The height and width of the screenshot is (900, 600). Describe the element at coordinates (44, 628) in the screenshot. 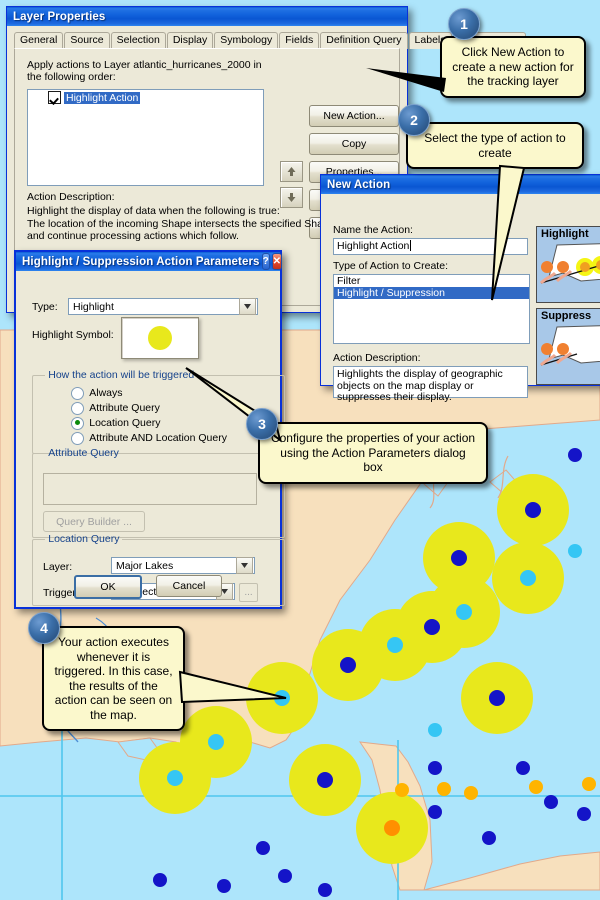

I see `callout-badge-4: 4` at that location.